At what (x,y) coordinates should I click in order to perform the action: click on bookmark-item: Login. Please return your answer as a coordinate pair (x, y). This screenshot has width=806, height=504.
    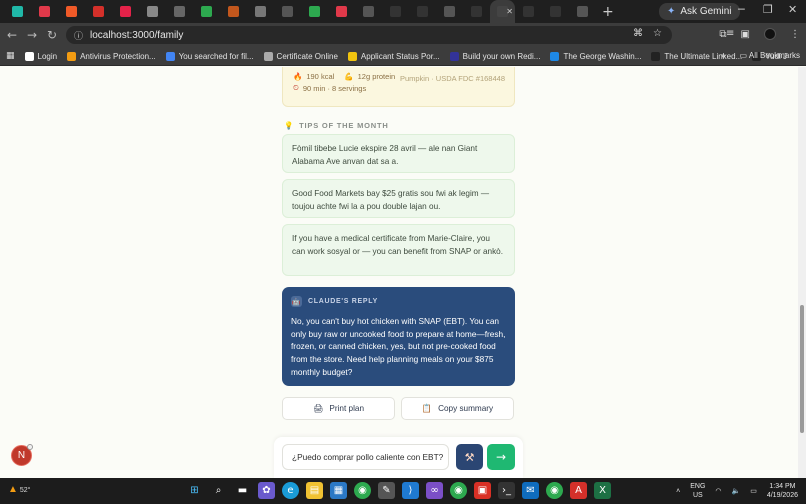
    Looking at the image, I should click on (41, 56).